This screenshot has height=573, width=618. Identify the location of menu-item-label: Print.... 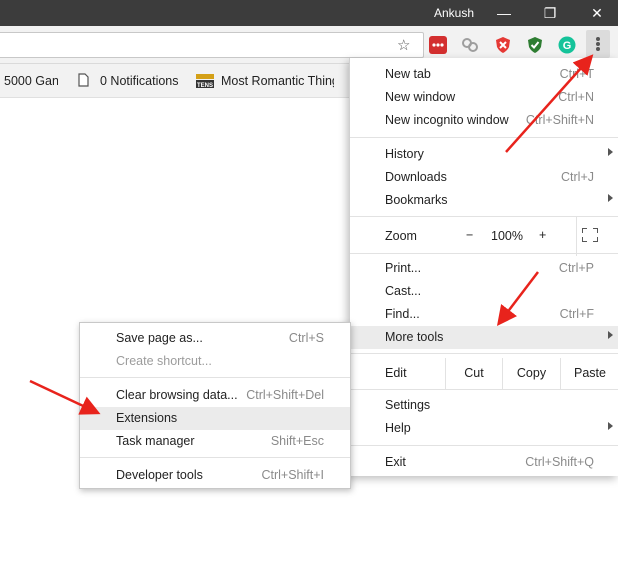
(403, 268).